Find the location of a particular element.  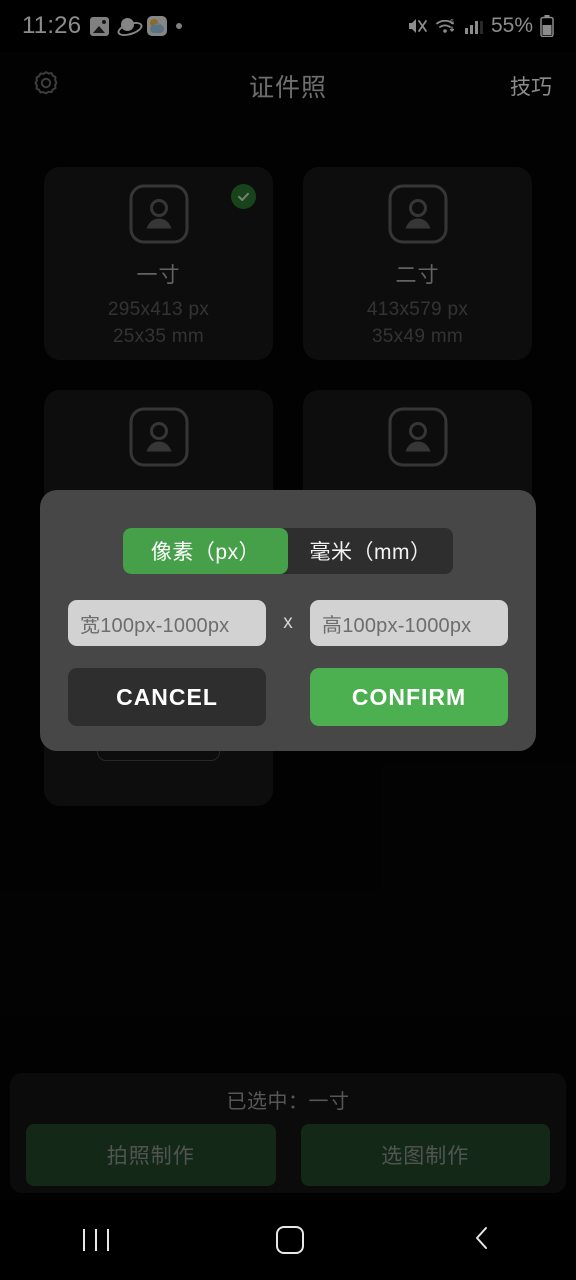

mute-icon is located at coordinates (417, 26).